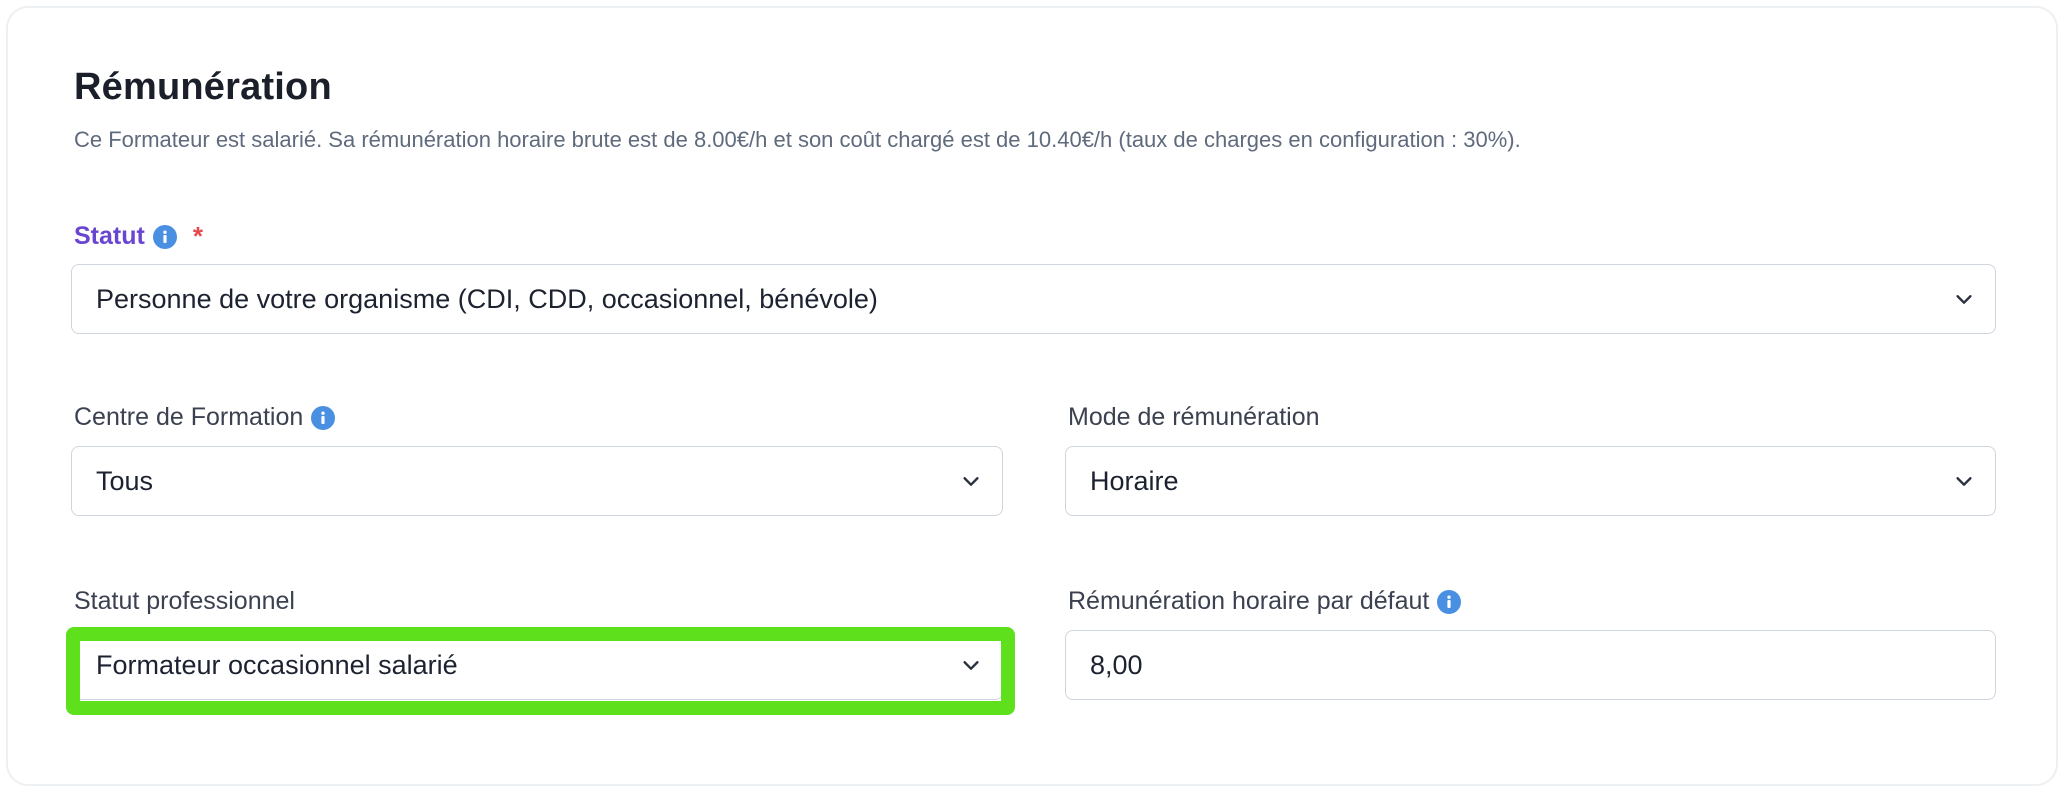 This screenshot has width=2062, height=786. I want to click on mode-label-text: Mode de rémunération, so click(1194, 417).